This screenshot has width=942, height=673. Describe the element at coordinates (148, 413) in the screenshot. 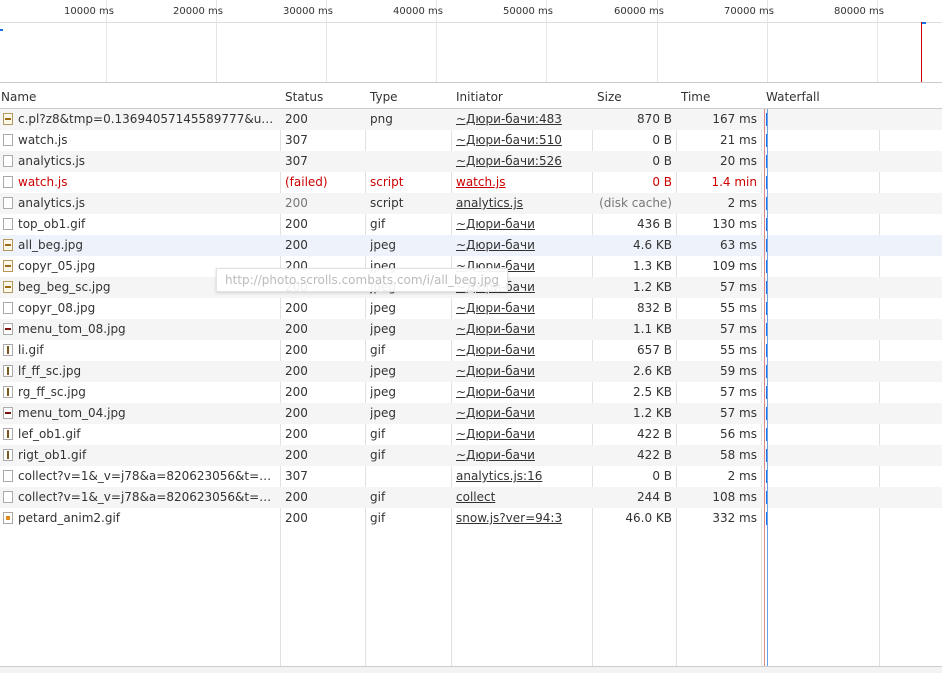

I see `request-name: menu_tom_04.jpg` at that location.